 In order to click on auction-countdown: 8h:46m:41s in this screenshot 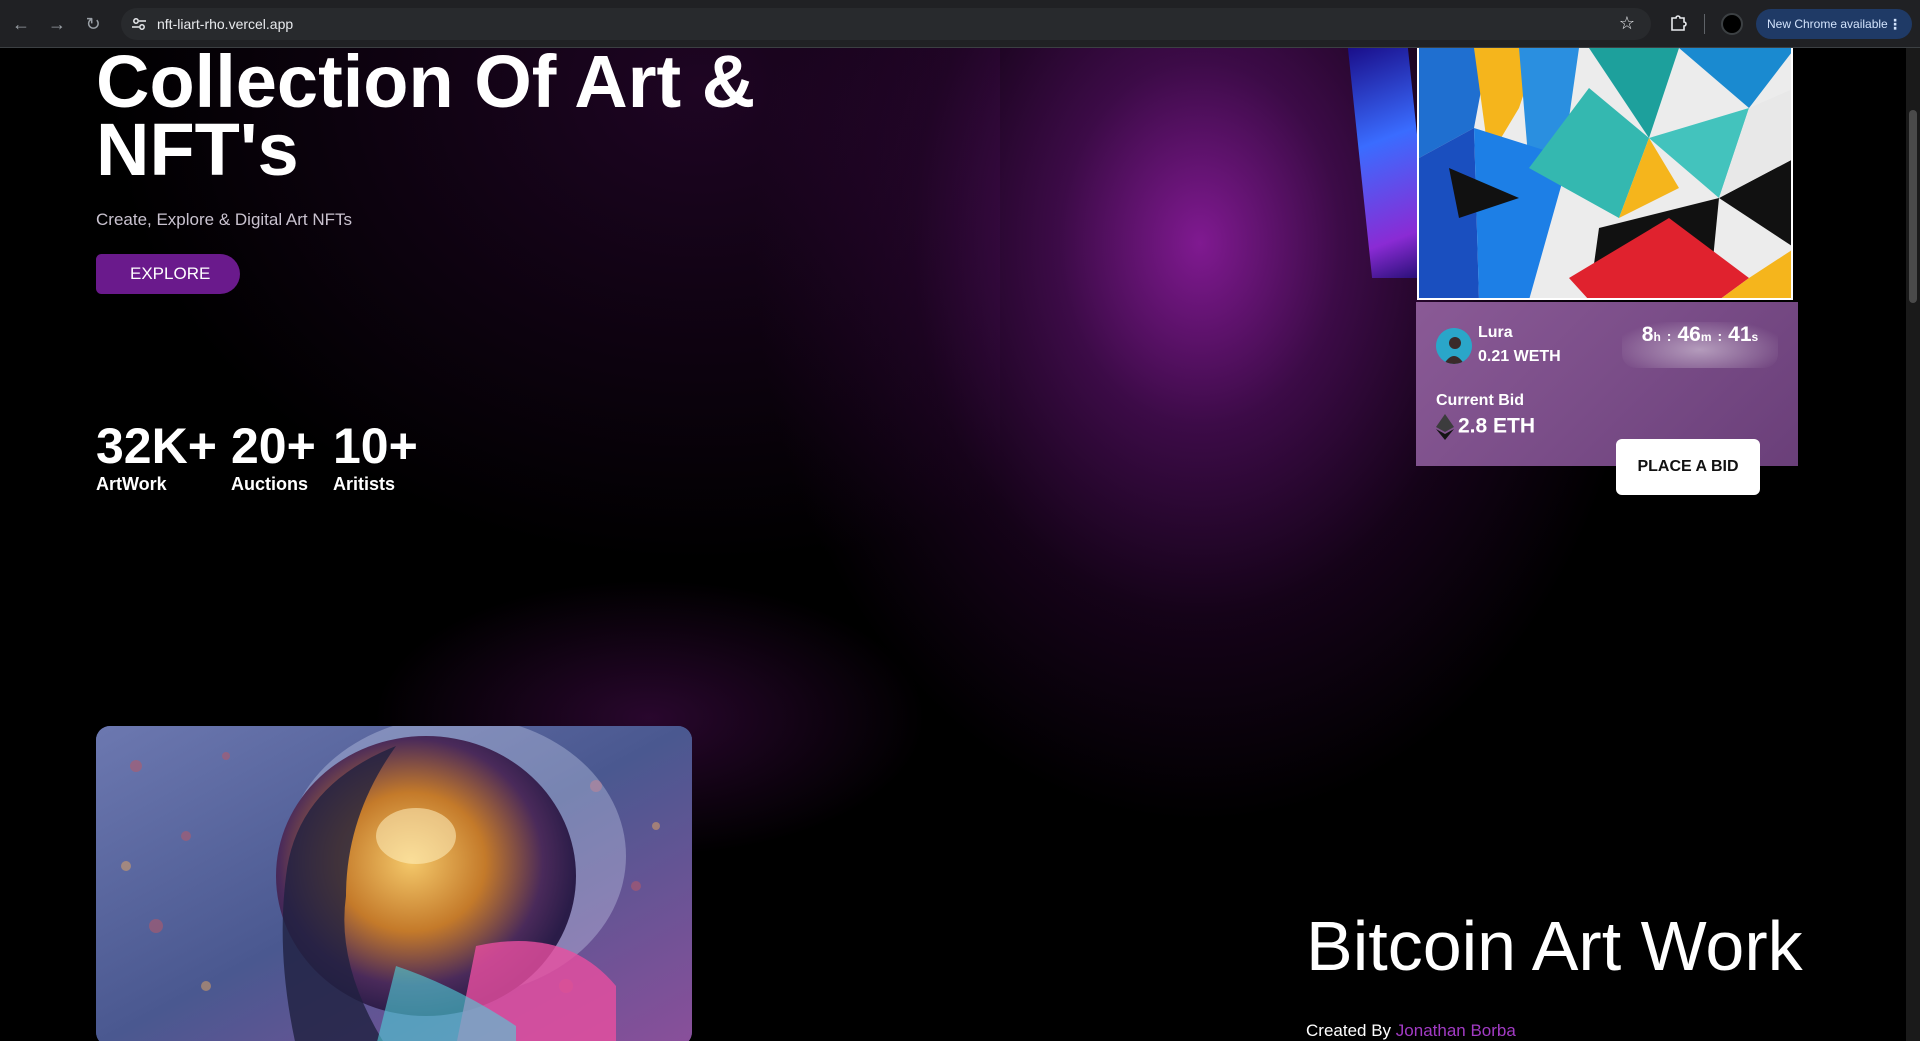, I will do `click(1700, 345)`.